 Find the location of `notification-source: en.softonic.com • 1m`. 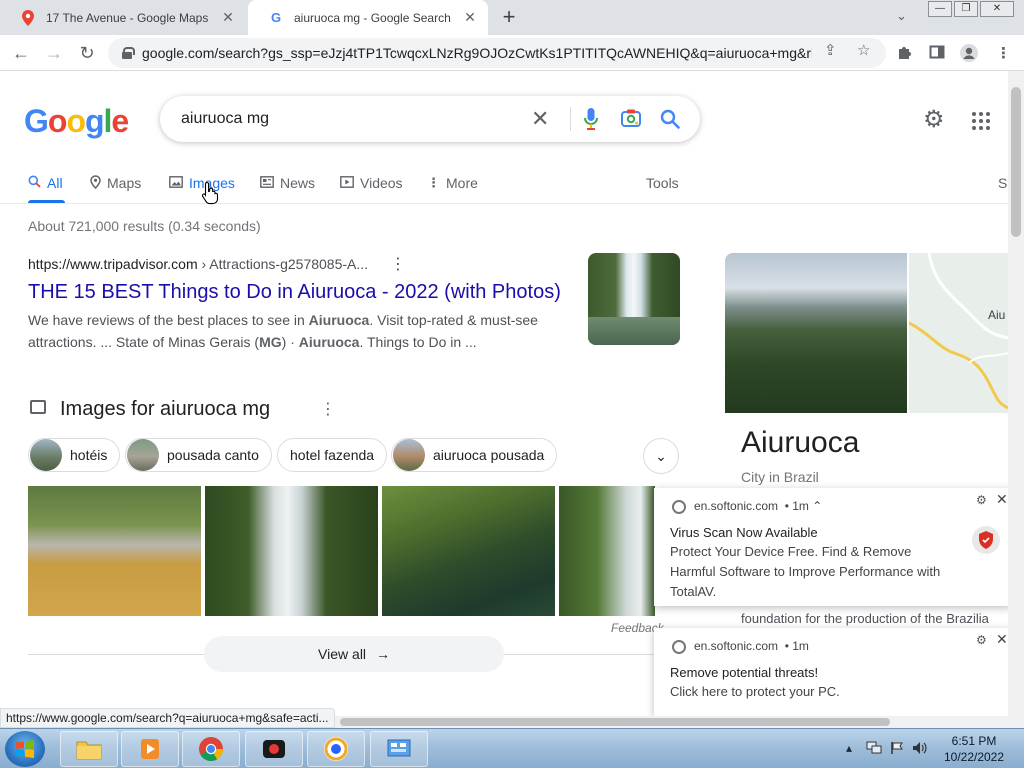

notification-source: en.softonic.com • 1m is located at coordinates (751, 646).